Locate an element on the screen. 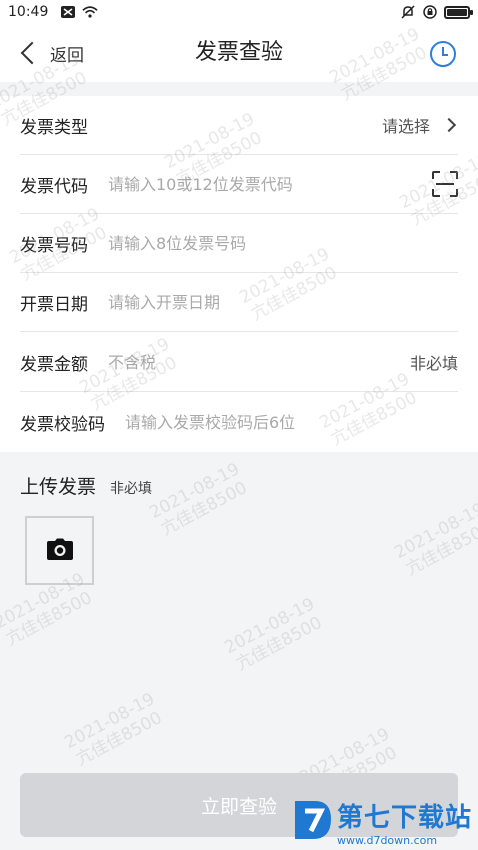  invoice-date-label: 开票日期 is located at coordinates (54, 304).